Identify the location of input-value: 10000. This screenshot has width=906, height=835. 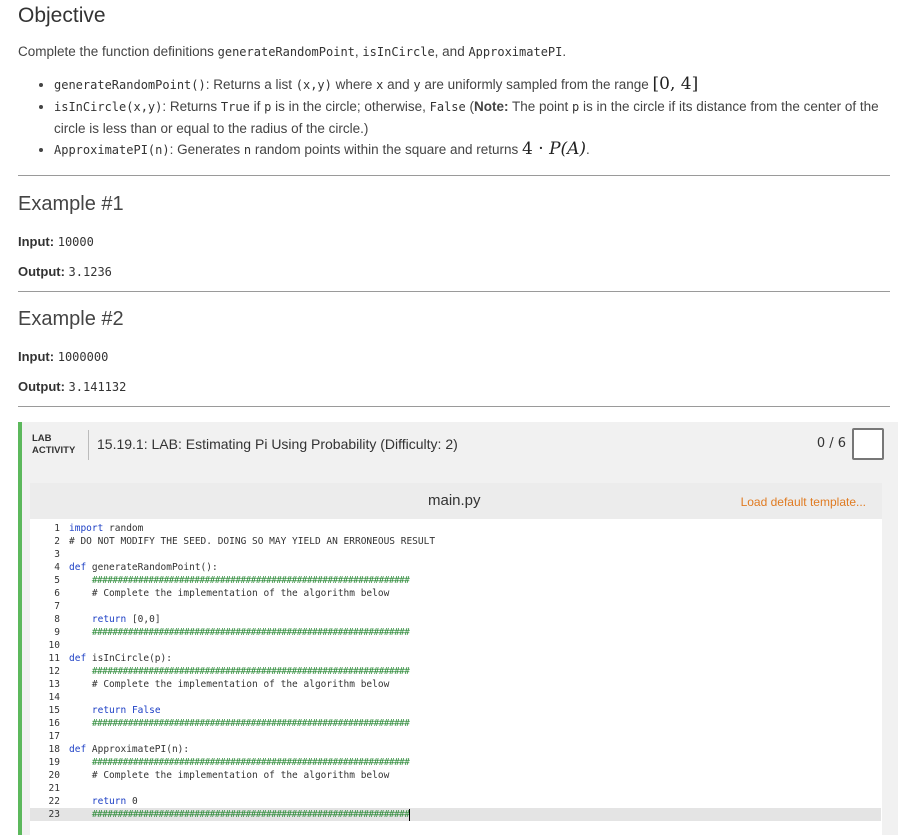
(75, 242).